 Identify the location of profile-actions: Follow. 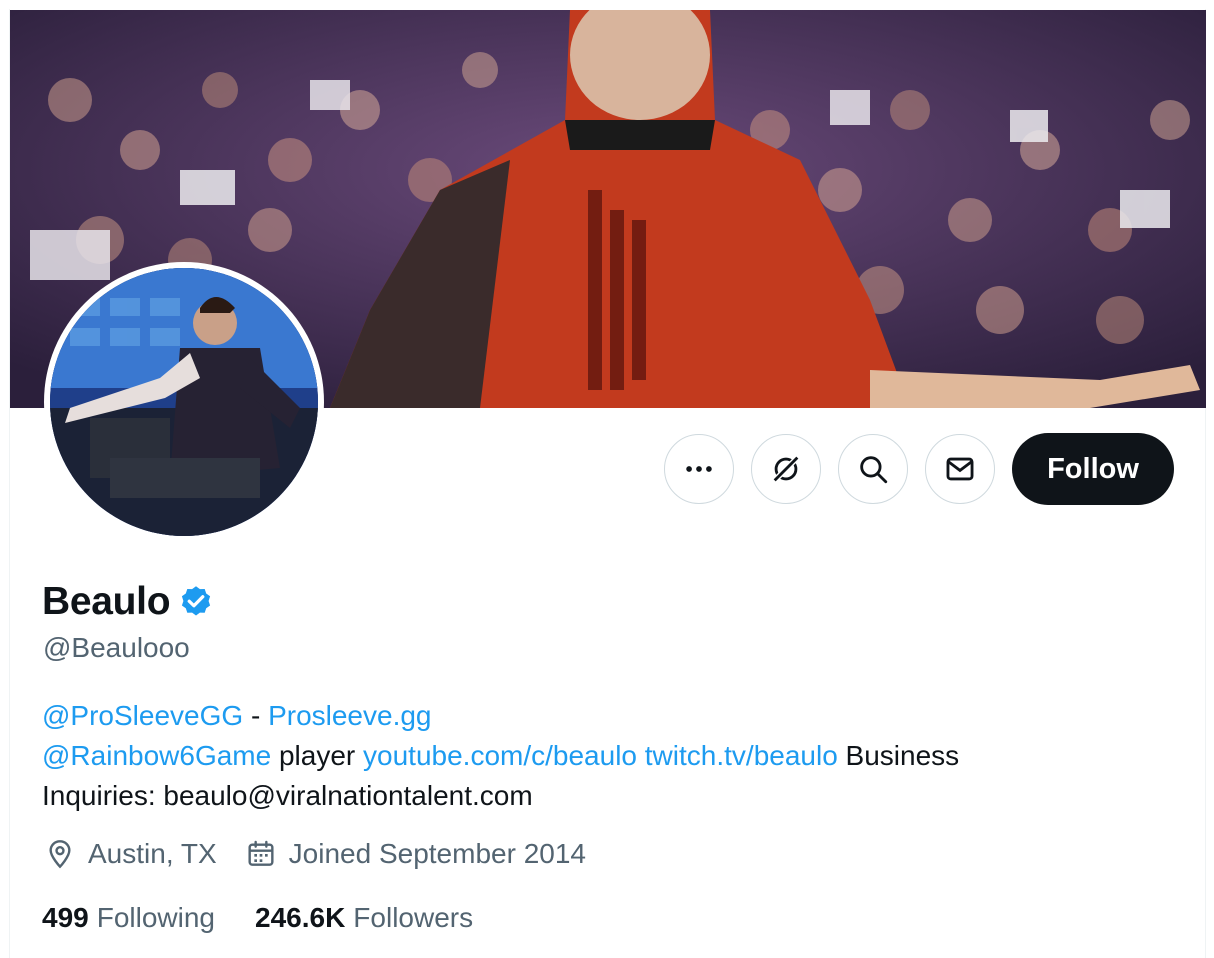
(919, 469).